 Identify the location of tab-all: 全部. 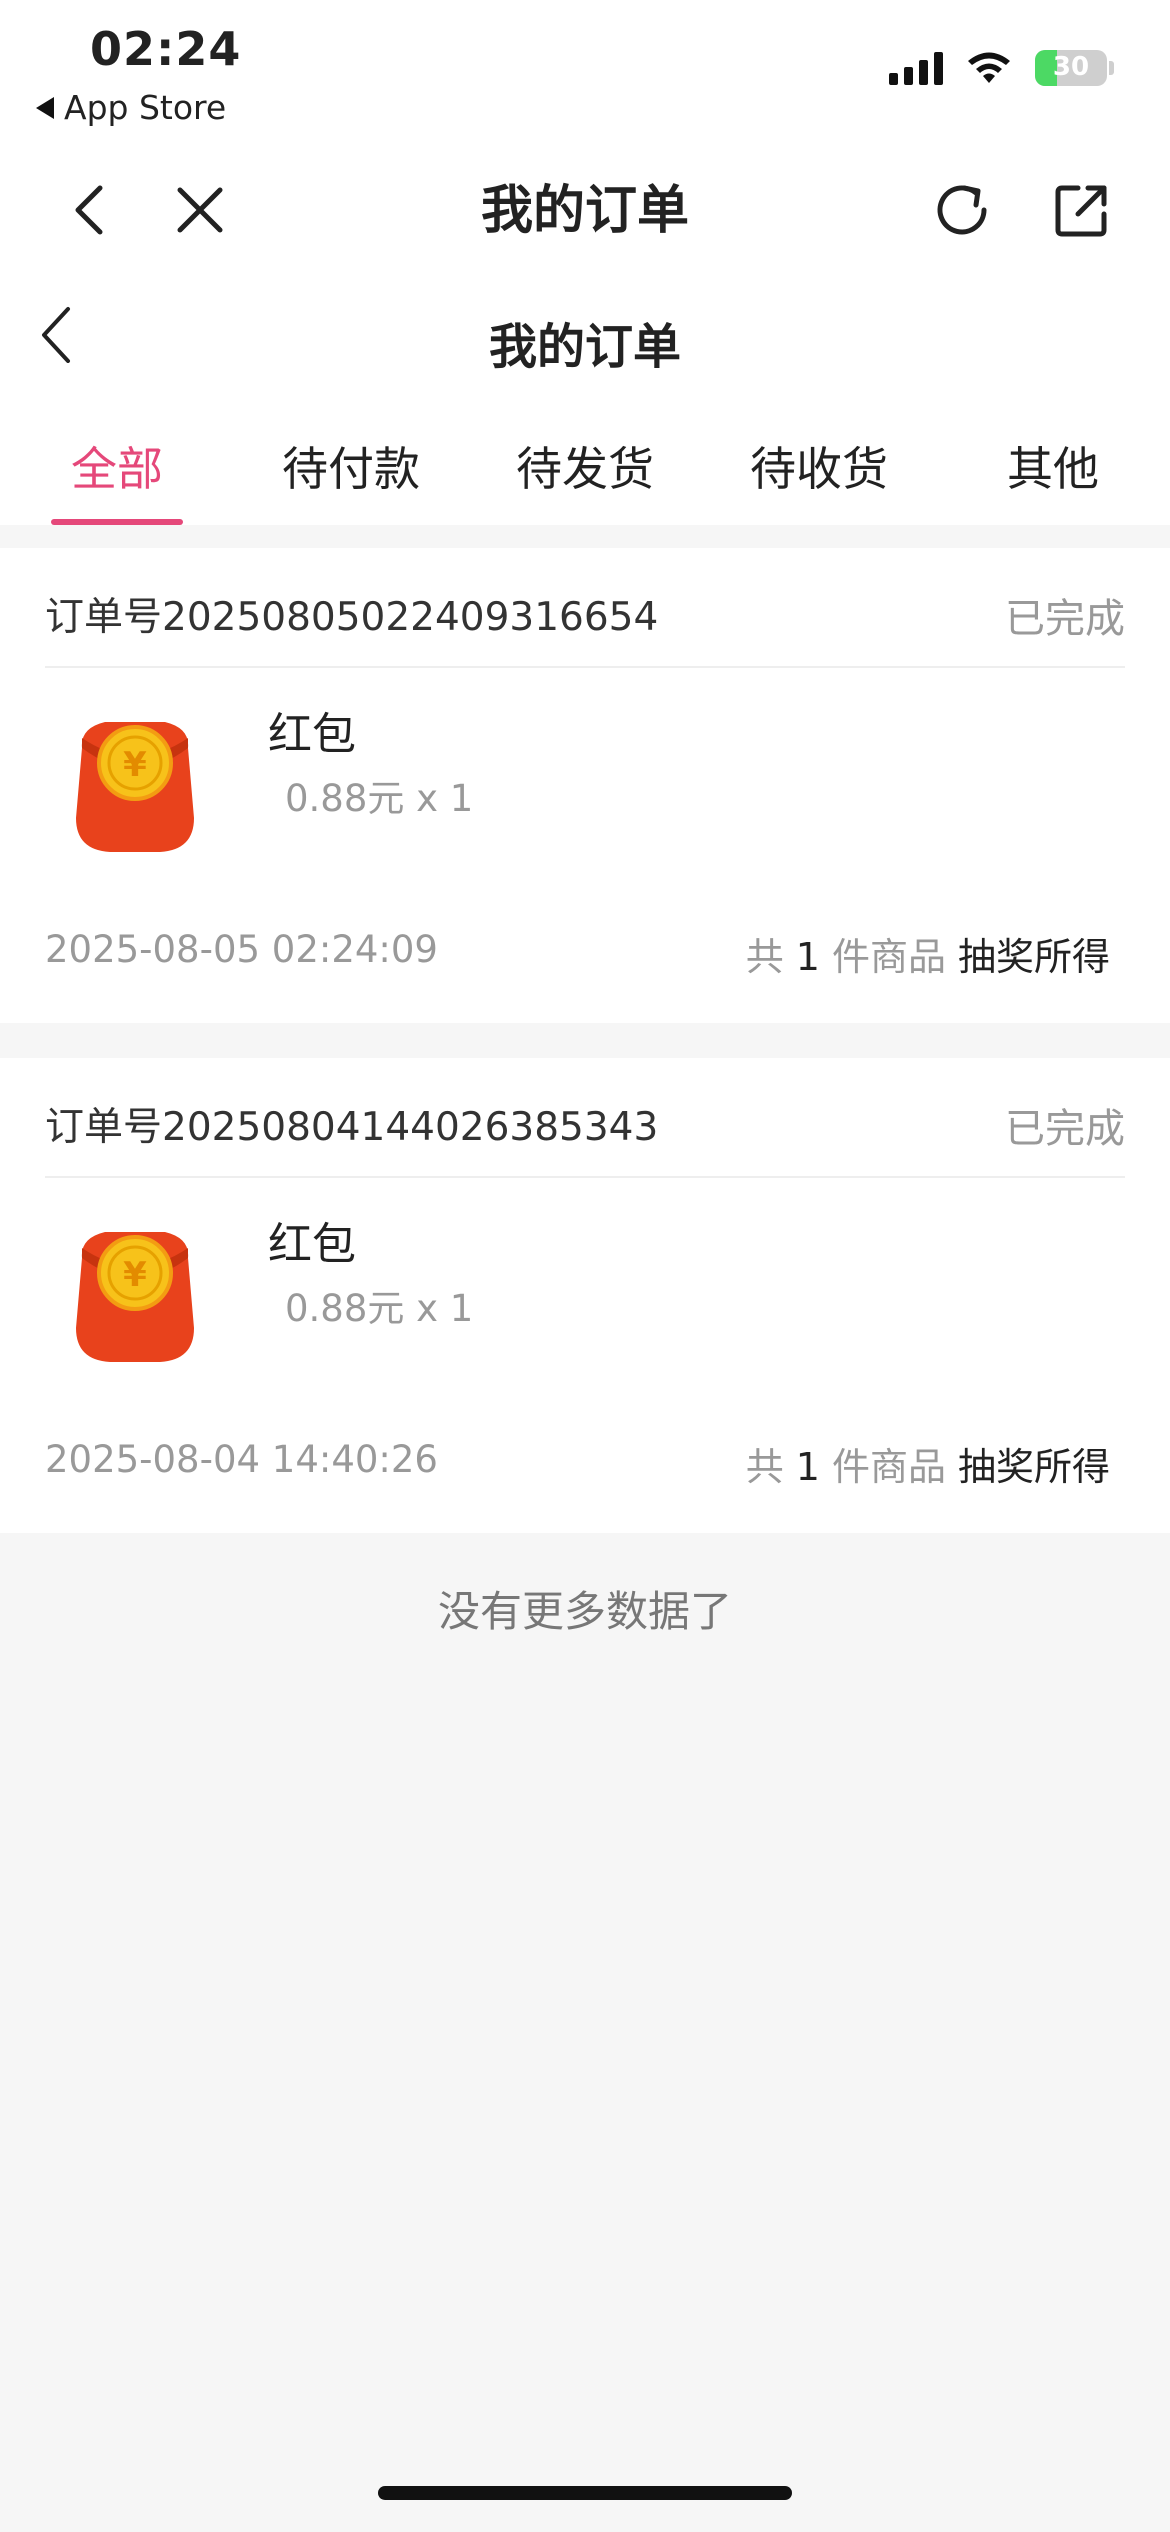
(117, 460).